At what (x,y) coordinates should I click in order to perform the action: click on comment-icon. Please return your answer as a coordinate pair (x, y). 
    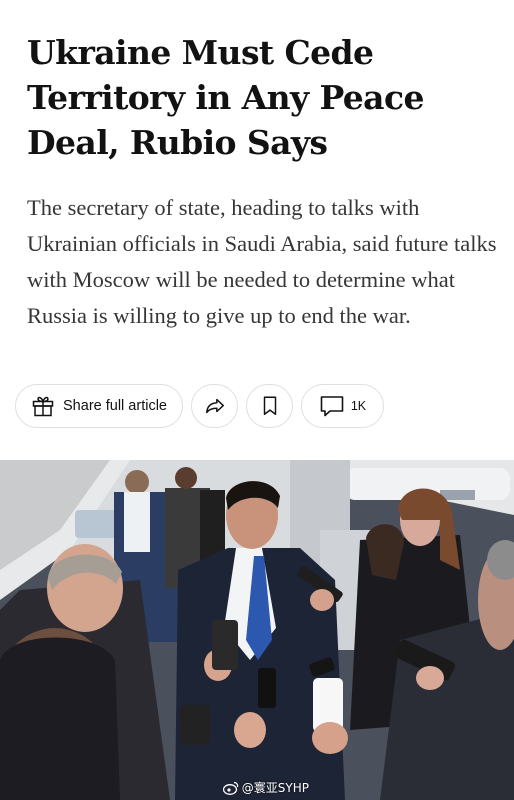
    Looking at the image, I should click on (332, 406).